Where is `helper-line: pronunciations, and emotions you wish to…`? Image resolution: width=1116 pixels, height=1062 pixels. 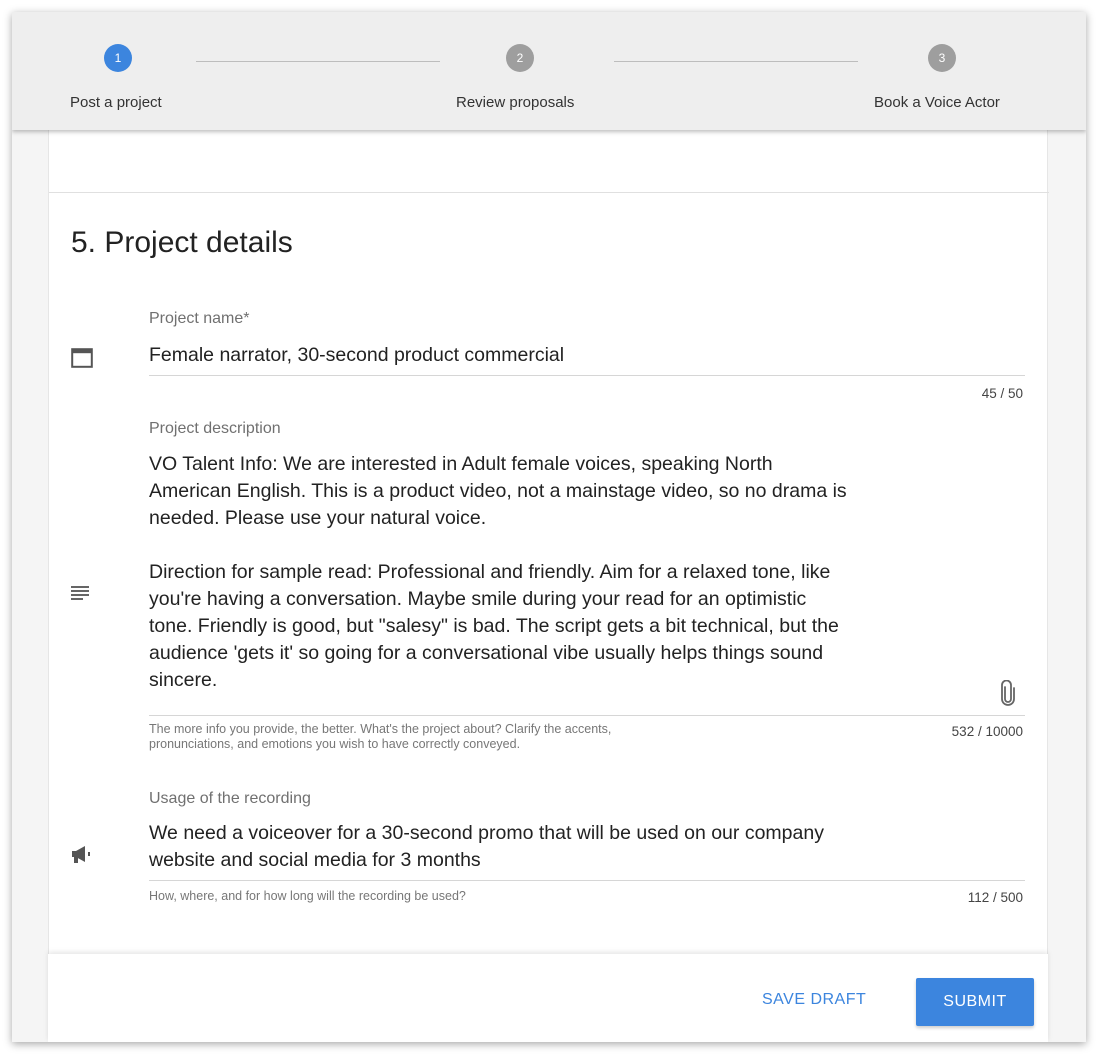 helper-line: pronunciations, and emotions you wish to… is located at coordinates (335, 744).